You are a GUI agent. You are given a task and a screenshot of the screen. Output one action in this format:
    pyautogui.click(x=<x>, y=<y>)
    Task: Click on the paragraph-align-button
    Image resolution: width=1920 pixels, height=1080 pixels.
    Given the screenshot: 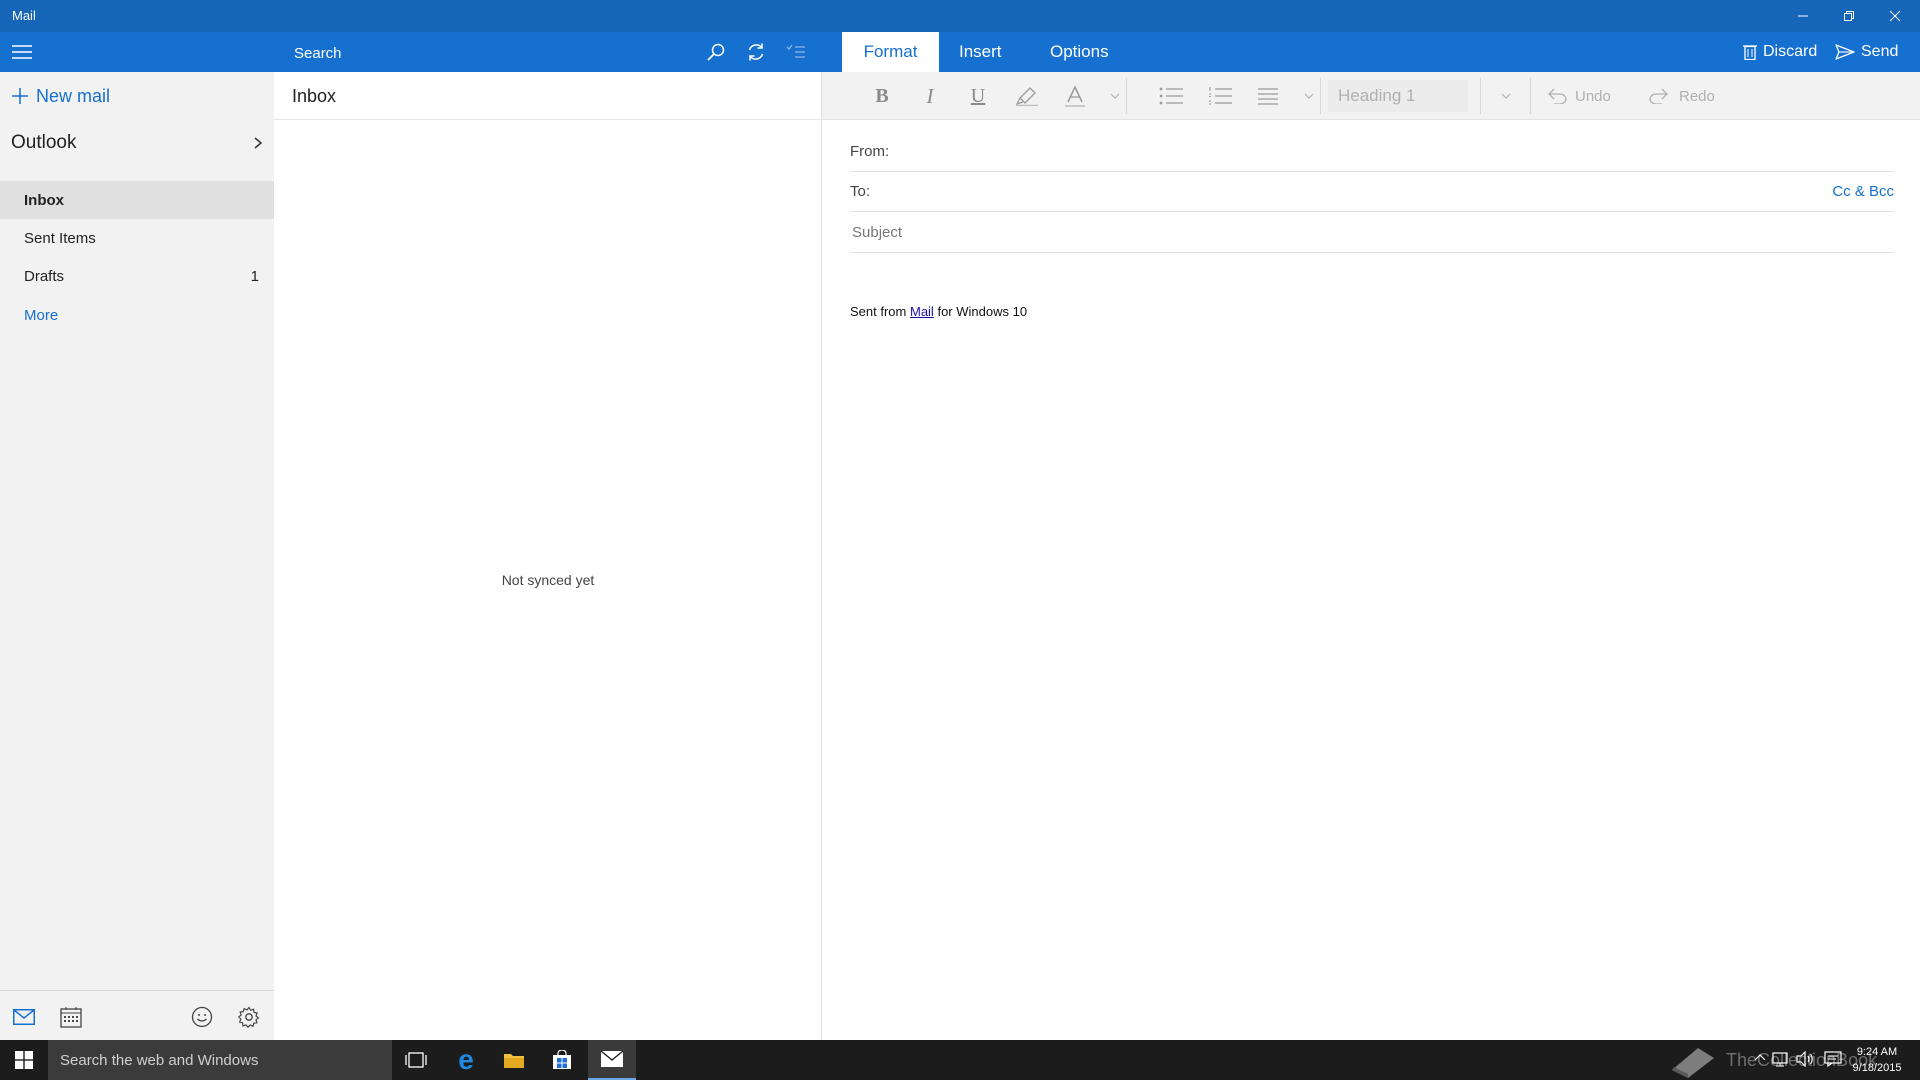 What is the action you would take?
    pyautogui.click(x=1268, y=96)
    